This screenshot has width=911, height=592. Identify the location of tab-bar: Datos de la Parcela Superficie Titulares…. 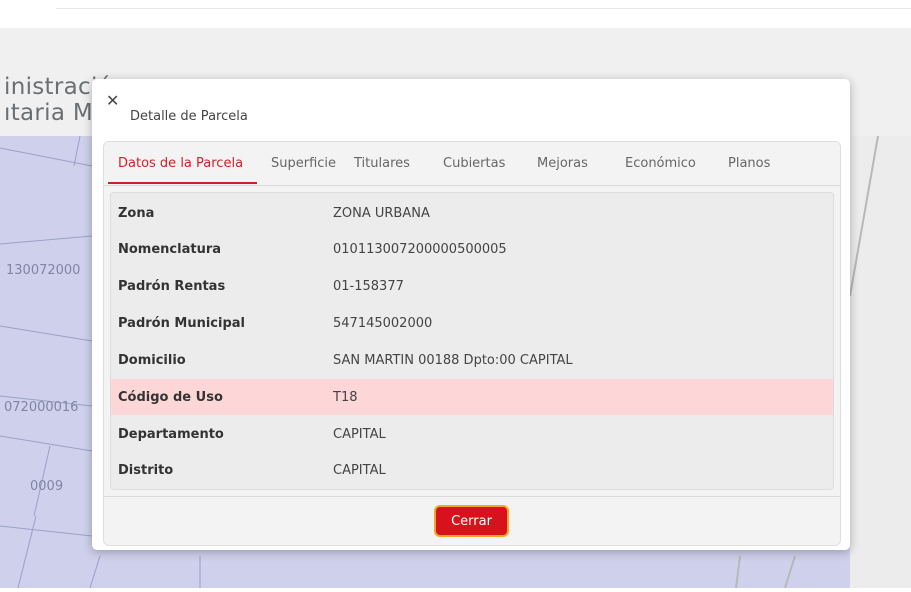
(472, 164).